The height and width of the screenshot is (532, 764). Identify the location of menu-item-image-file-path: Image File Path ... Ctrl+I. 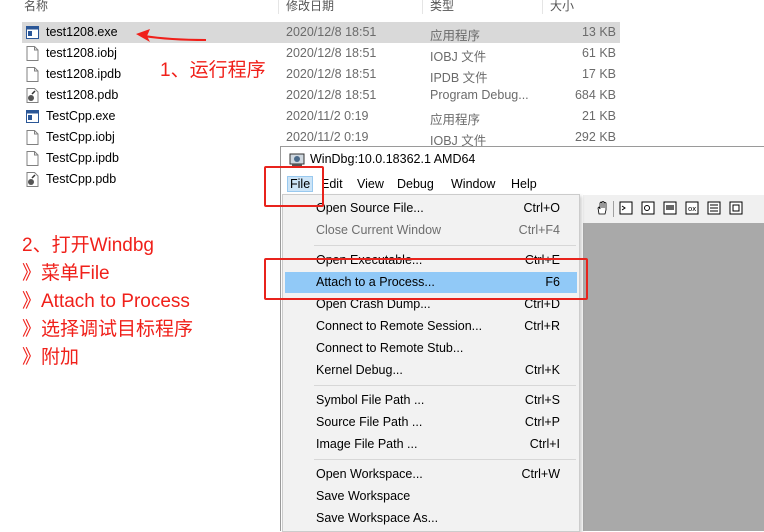
(431, 444).